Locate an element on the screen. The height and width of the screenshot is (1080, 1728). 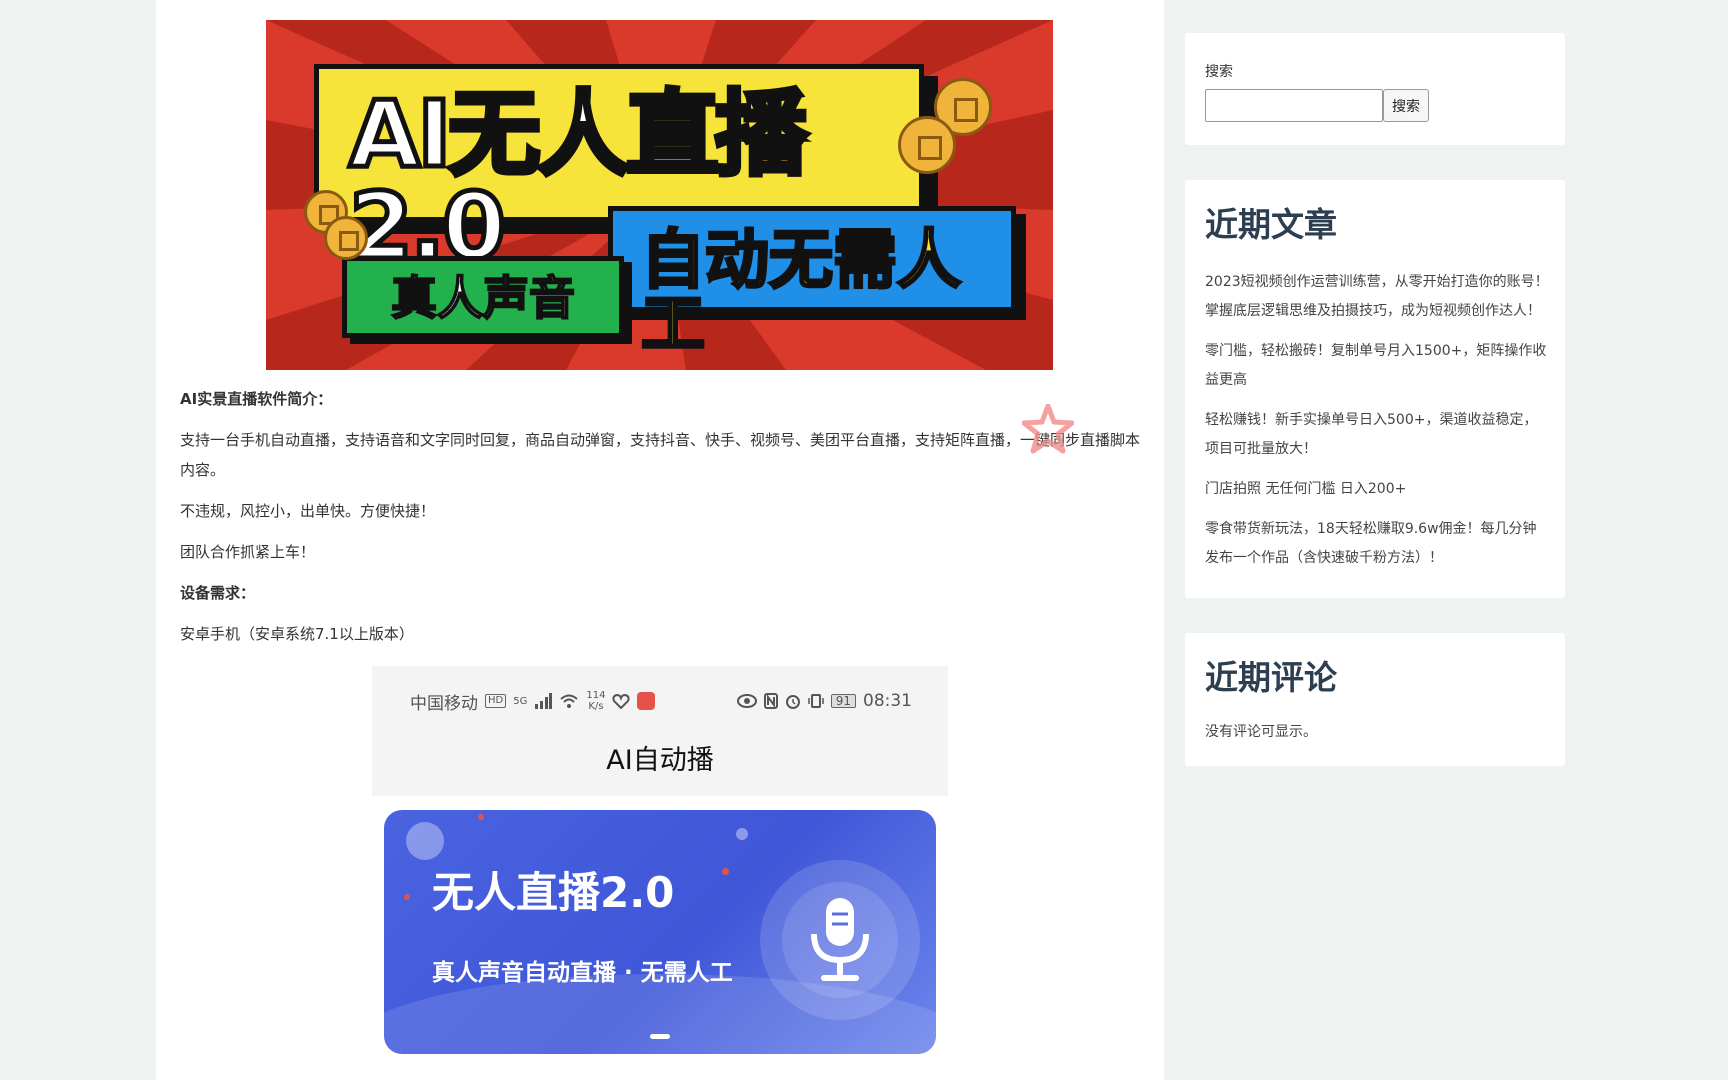
wifi-icon is located at coordinates (569, 701).